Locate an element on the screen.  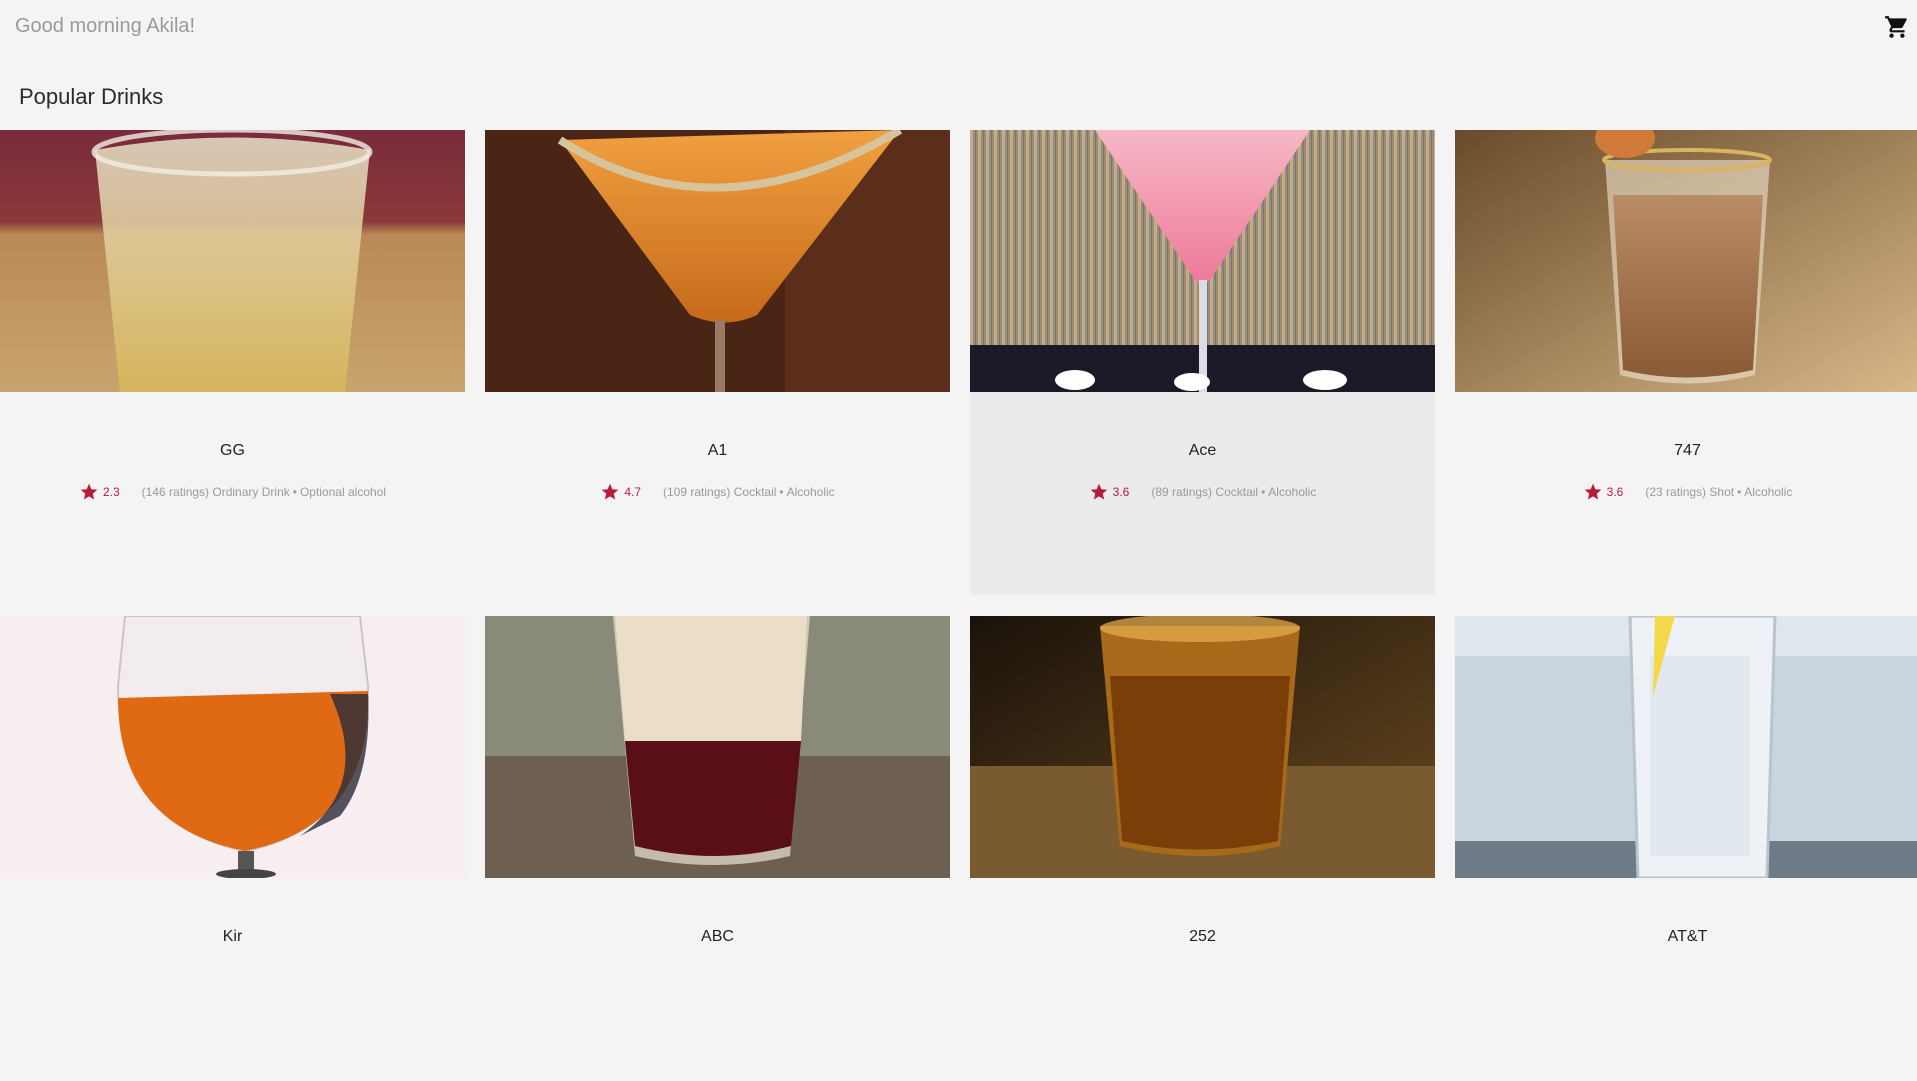
greeting-text: Good morning Akila! is located at coordinates (105, 26).